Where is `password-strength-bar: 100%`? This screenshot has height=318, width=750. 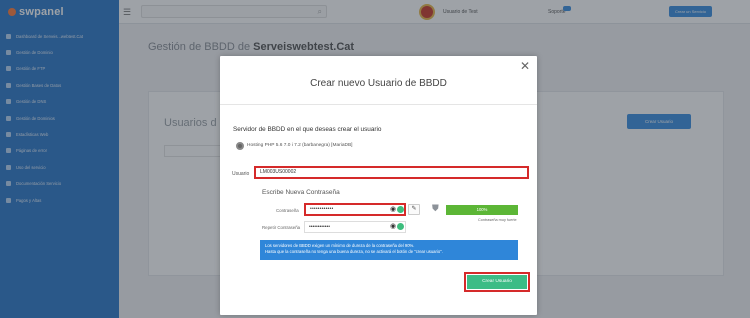
password-strength-bar: 100% is located at coordinates (482, 210).